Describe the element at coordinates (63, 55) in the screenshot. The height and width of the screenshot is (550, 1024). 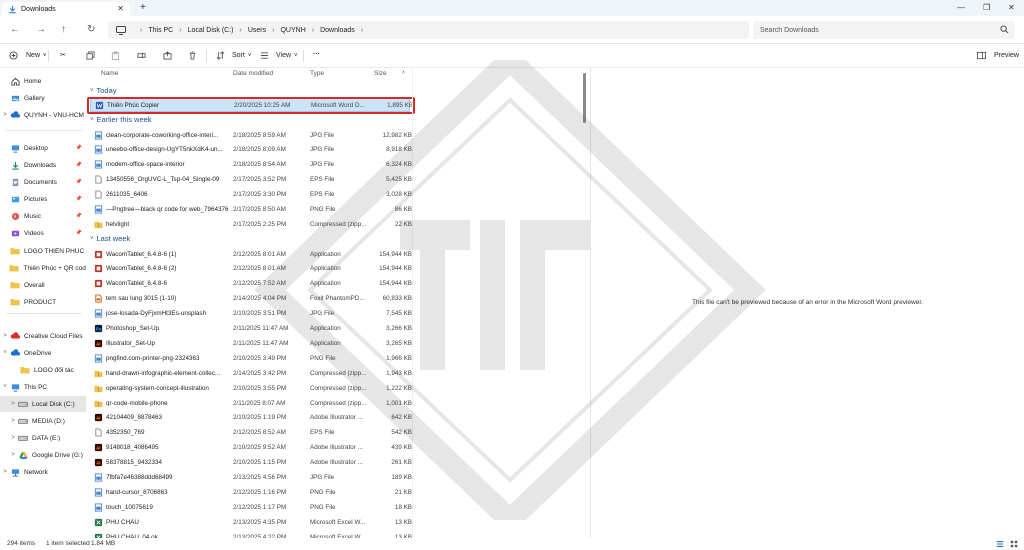
I see `cut-icon: ✂` at that location.